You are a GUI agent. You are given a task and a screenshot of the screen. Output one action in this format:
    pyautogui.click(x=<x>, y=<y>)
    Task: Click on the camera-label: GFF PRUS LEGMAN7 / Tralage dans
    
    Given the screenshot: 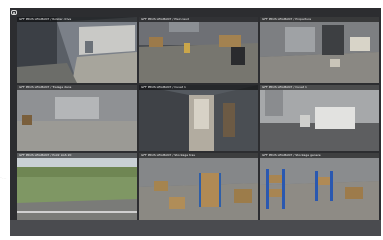 What is the action you would take?
    pyautogui.click(x=77, y=87)
    